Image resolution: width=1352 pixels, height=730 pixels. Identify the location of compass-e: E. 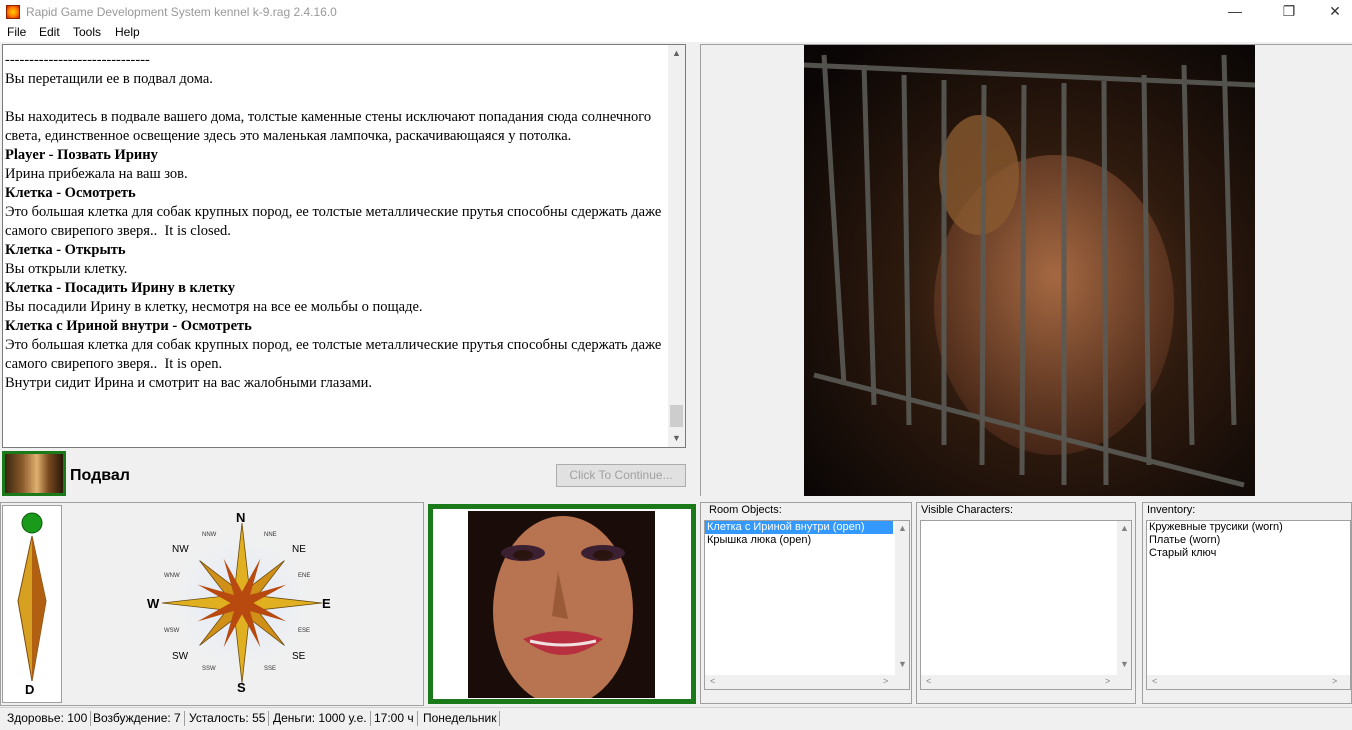
(326, 603).